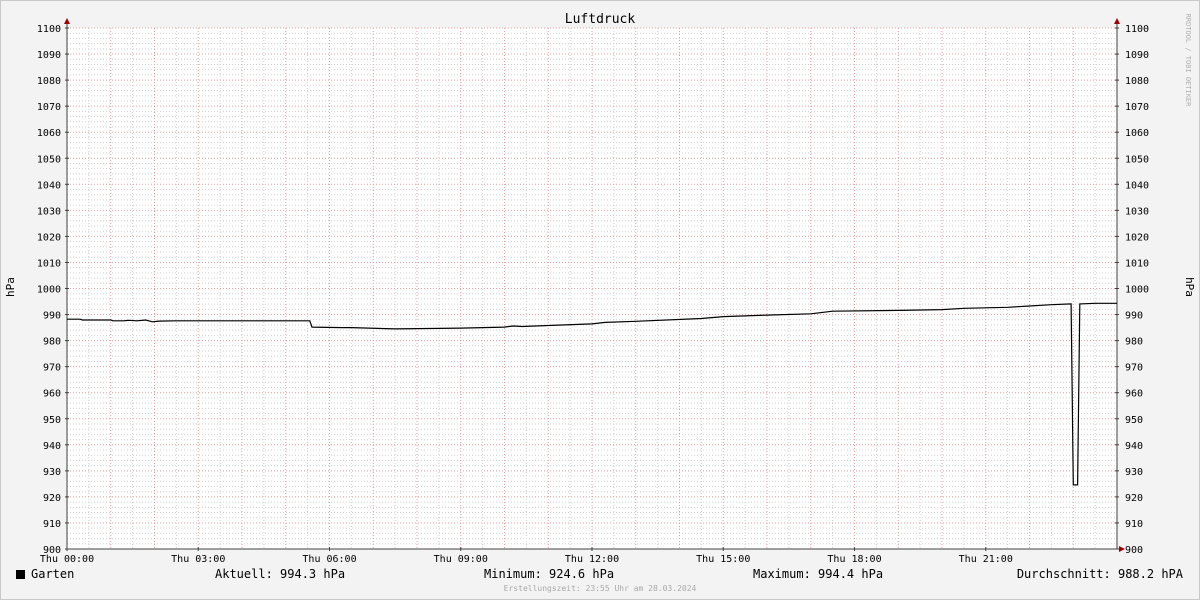  I want to click on y-axis-label-left: hPa, so click(10, 287).